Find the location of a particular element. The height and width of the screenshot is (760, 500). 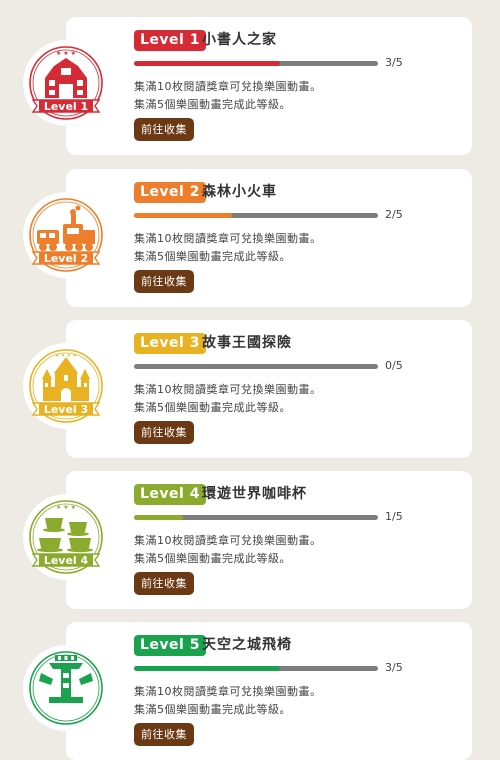

house-icon: ★ ★ ★ Level 1 is located at coordinates (66, 83).